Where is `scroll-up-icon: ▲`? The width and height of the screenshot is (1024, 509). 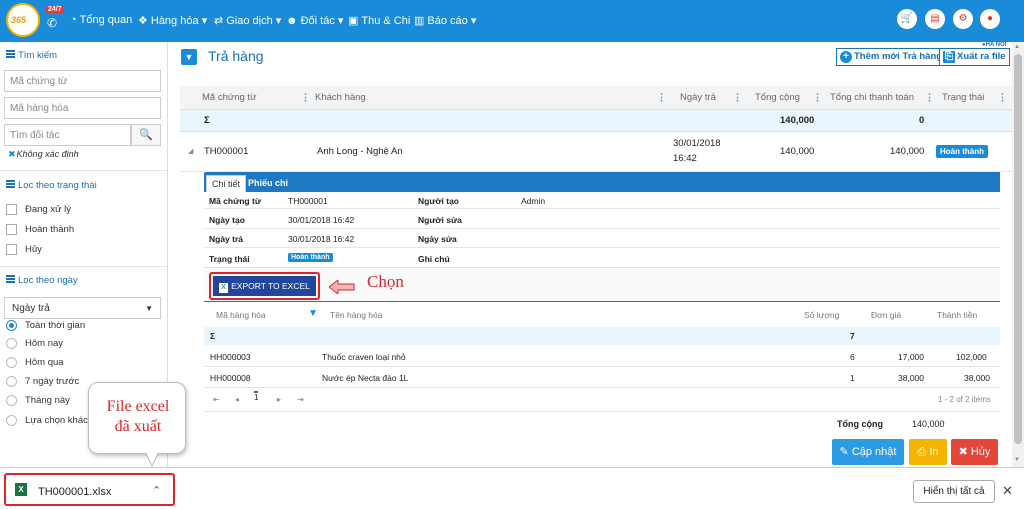
scroll-up-icon: ▲ is located at coordinates (1017, 47).